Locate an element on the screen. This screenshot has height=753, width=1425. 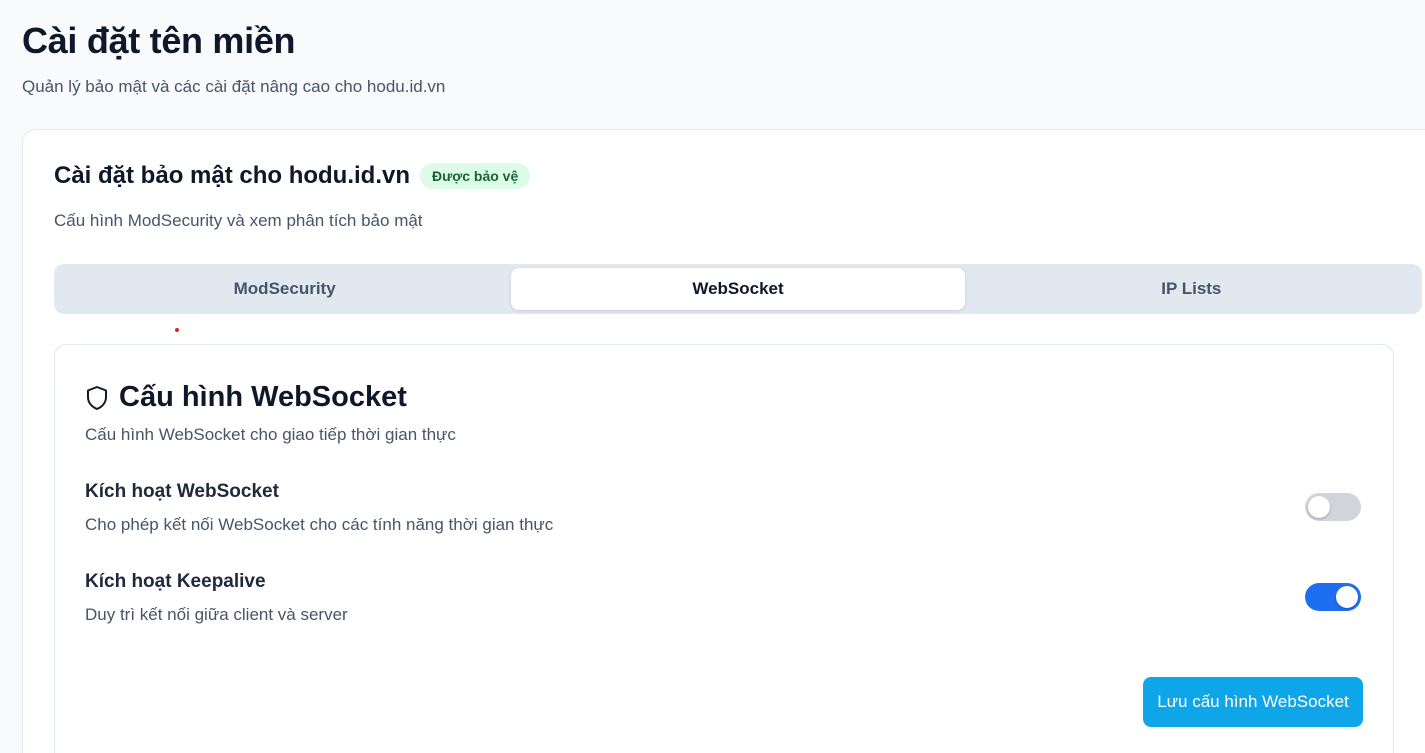
page-title: Cài đặt tên miền is located at coordinates (159, 40).